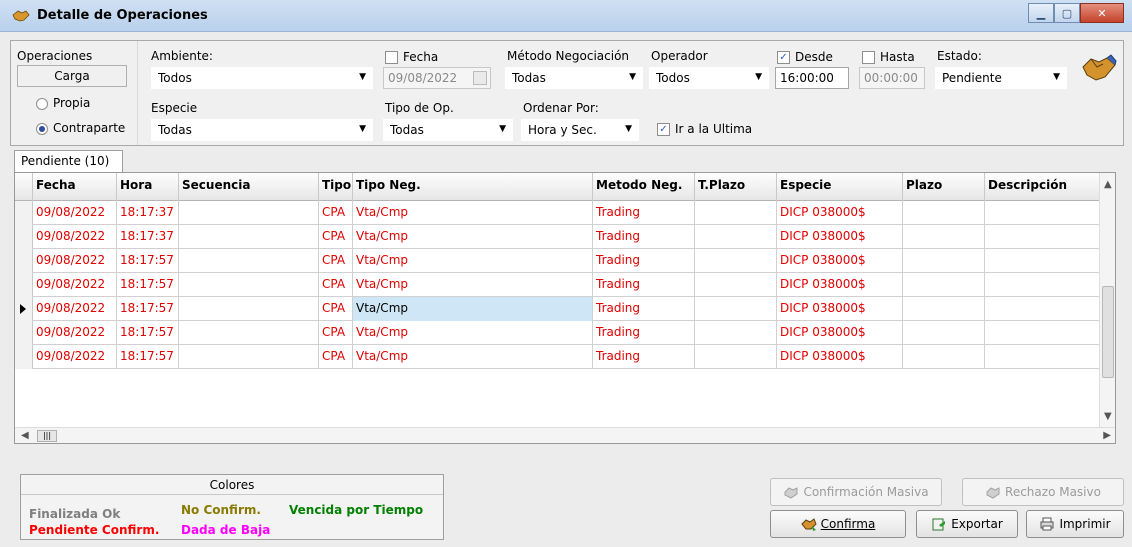 The width and height of the screenshot is (1132, 547). I want to click on desde-checkbox: ✓, so click(783, 57).